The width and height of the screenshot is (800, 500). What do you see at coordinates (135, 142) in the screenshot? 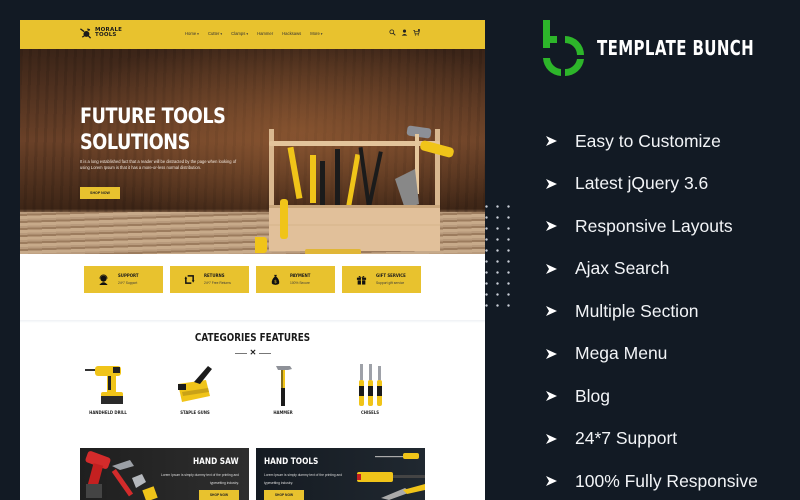
I see `hero-title-line: SOLUTIONS` at bounding box center [135, 142].